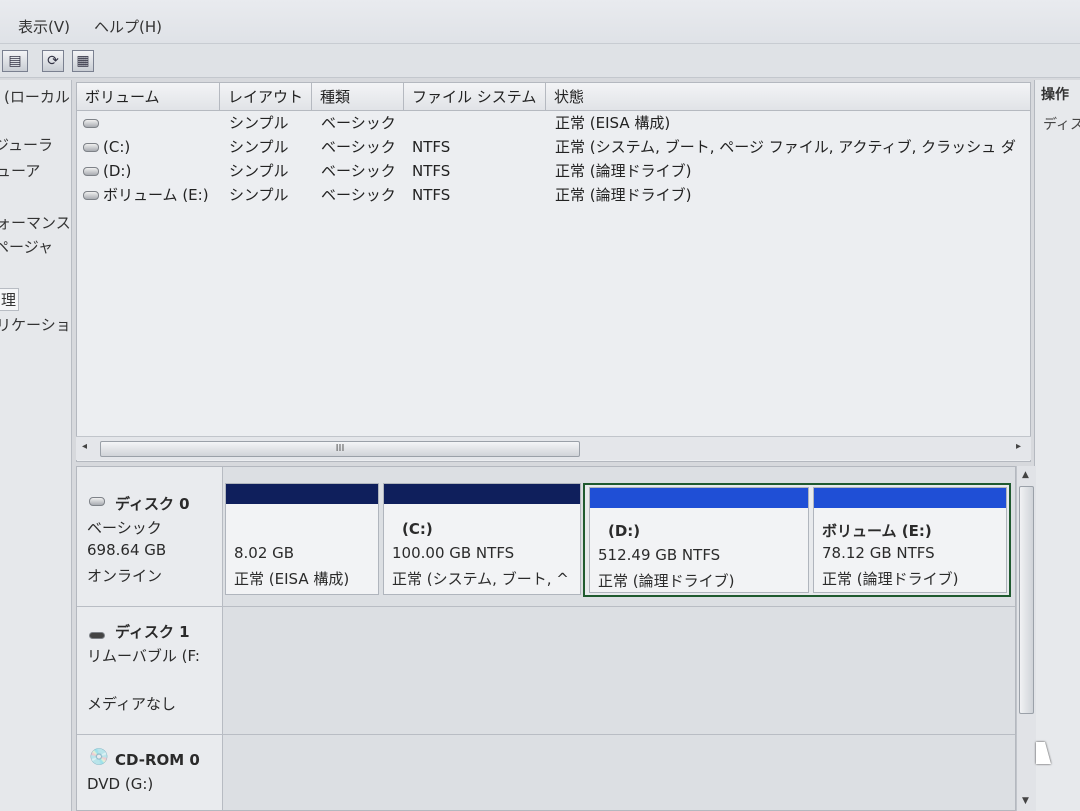  Describe the element at coordinates (1025, 801) in the screenshot. I see `scroll-down-arrow-icon: ▼` at that location.